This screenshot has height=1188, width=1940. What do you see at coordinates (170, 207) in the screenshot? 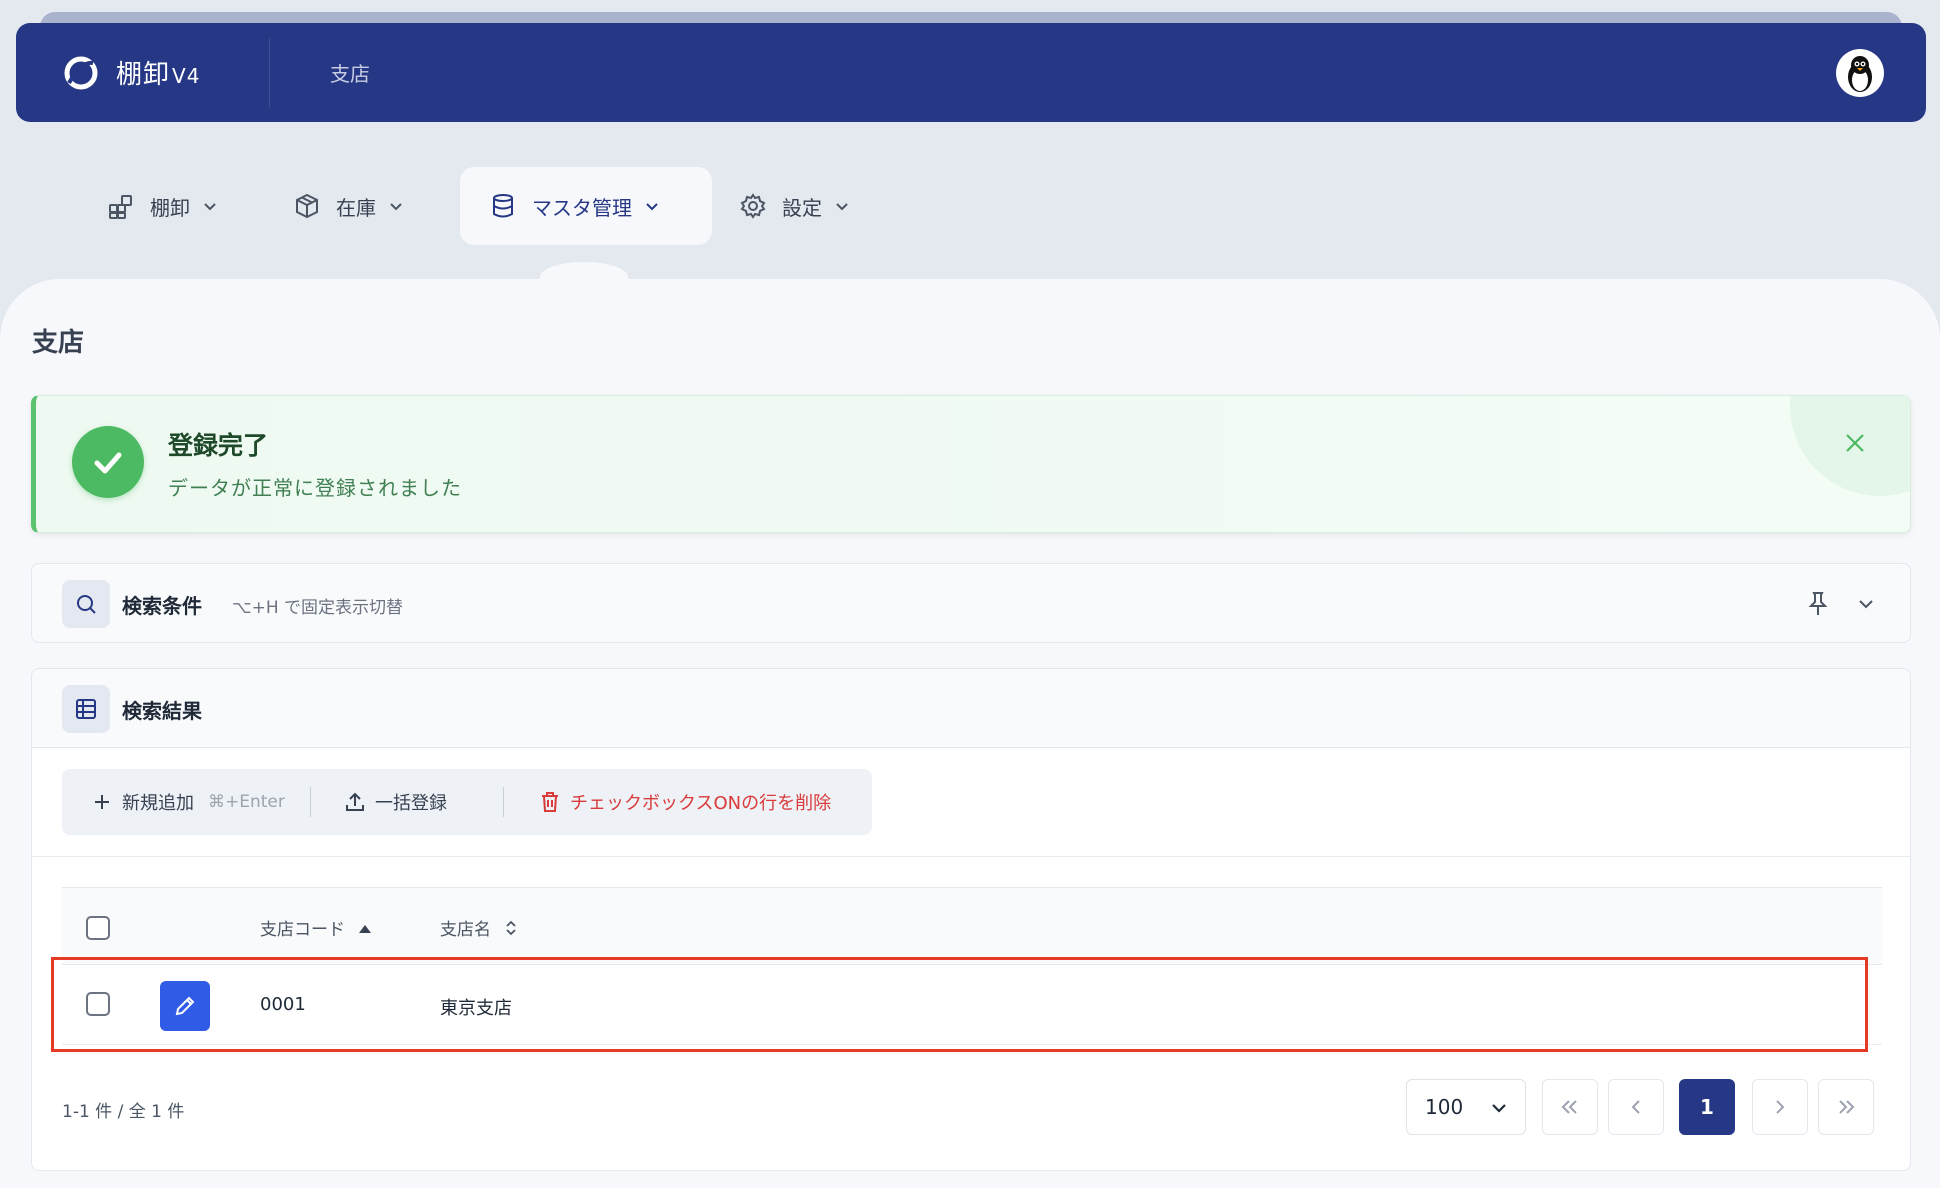
I see `menu-item-label: 棚卸` at bounding box center [170, 207].